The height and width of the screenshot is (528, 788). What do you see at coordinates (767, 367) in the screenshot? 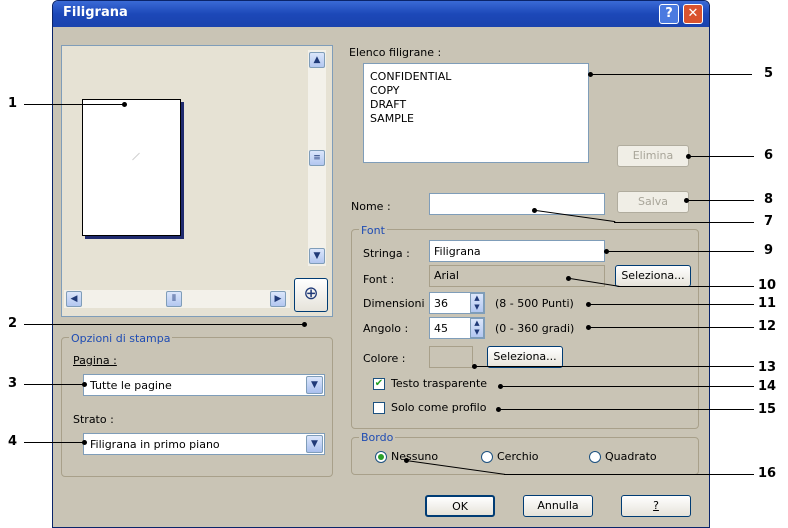
I see `callout-13: 13` at bounding box center [767, 367].